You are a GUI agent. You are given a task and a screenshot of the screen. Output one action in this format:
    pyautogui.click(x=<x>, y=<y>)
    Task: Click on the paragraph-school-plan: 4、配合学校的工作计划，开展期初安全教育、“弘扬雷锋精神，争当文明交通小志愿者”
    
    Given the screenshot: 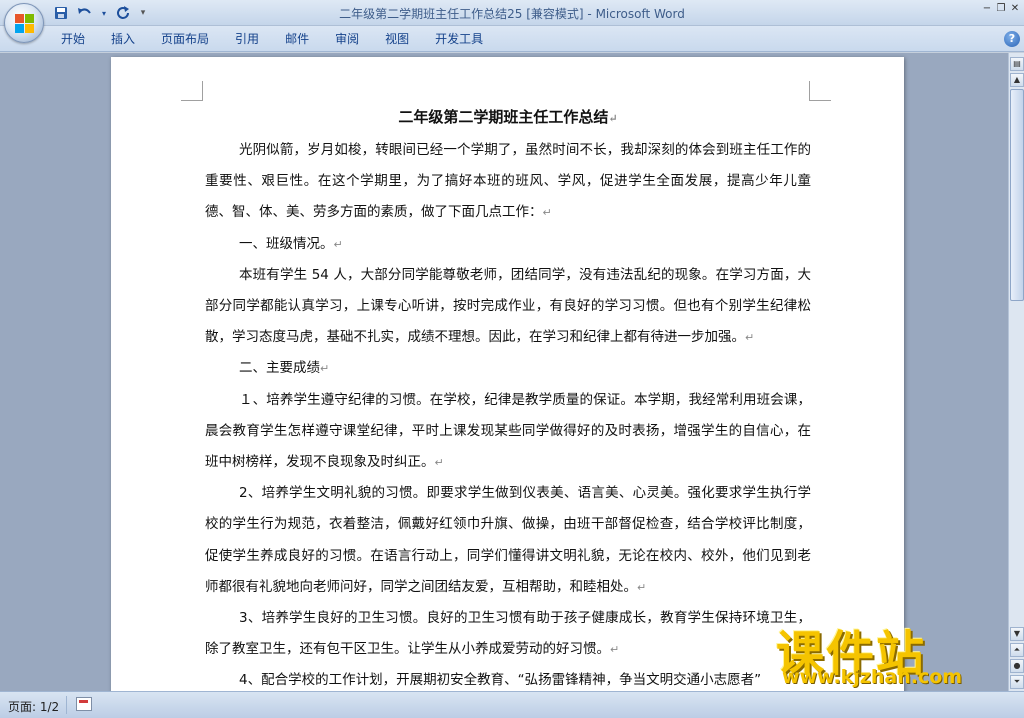 What is the action you would take?
    pyautogui.click(x=500, y=680)
    